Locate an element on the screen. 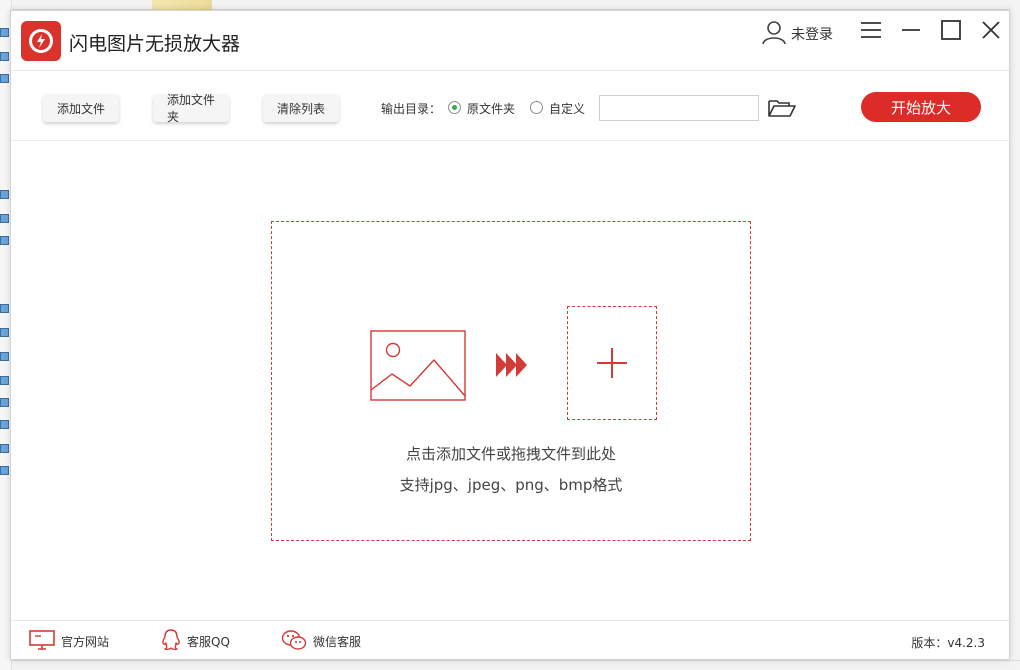 The height and width of the screenshot is (670, 1020). add-folder-button: 添加文件夹 is located at coordinates (191, 108).